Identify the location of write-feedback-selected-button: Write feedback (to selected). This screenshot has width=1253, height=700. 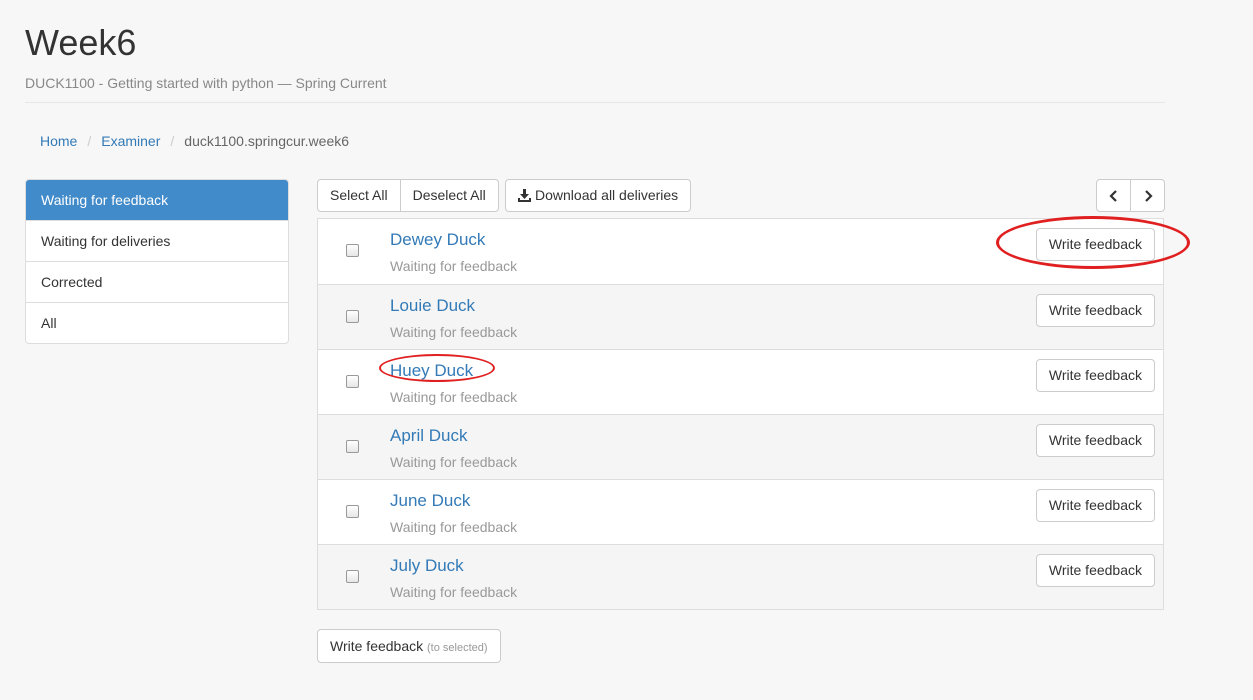
(409, 646).